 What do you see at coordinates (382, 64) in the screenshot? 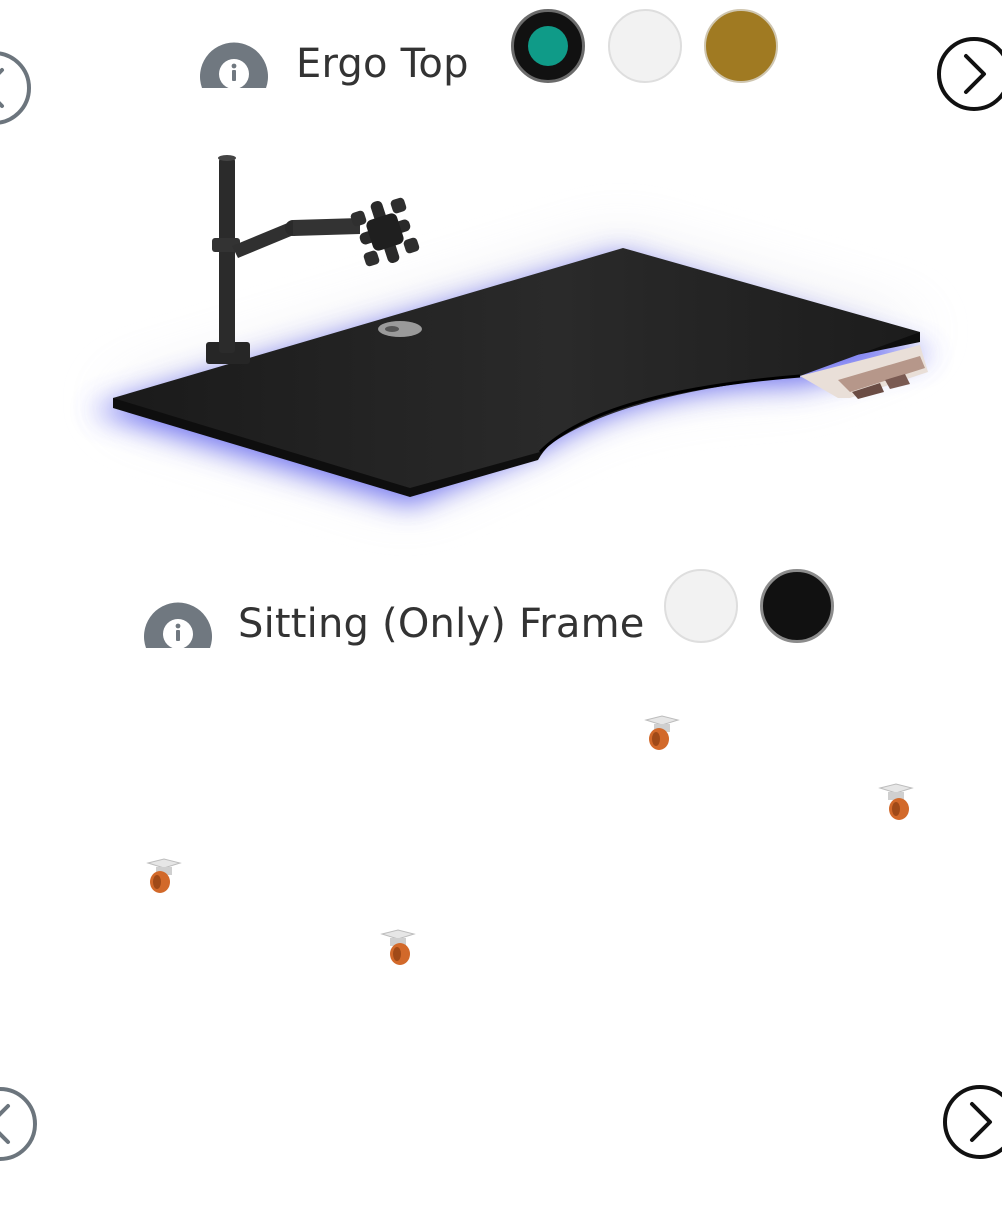
I see `section-title-top: Ergo Top` at bounding box center [382, 64].